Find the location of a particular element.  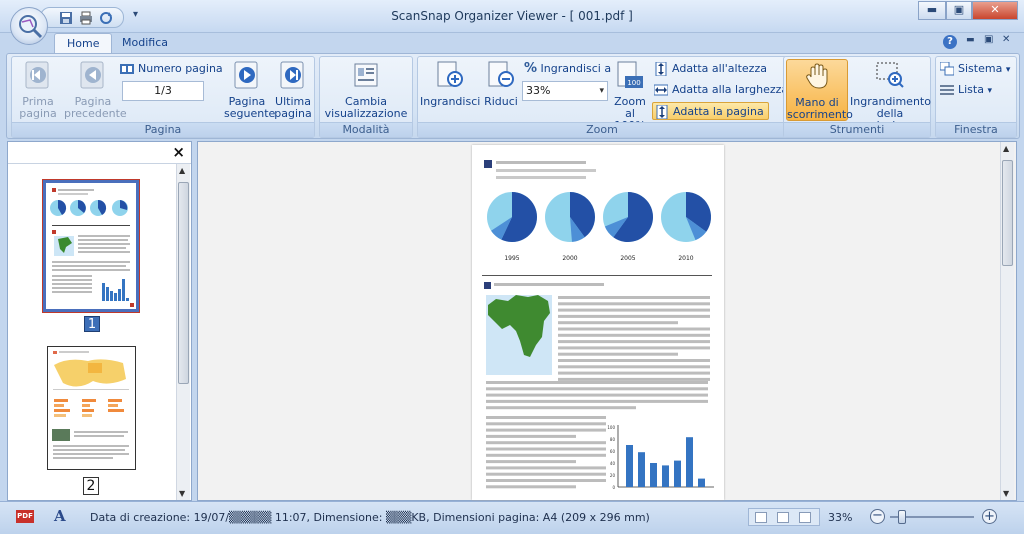

fit-height-button: Adatta all'altezza is located at coordinates (710, 69).